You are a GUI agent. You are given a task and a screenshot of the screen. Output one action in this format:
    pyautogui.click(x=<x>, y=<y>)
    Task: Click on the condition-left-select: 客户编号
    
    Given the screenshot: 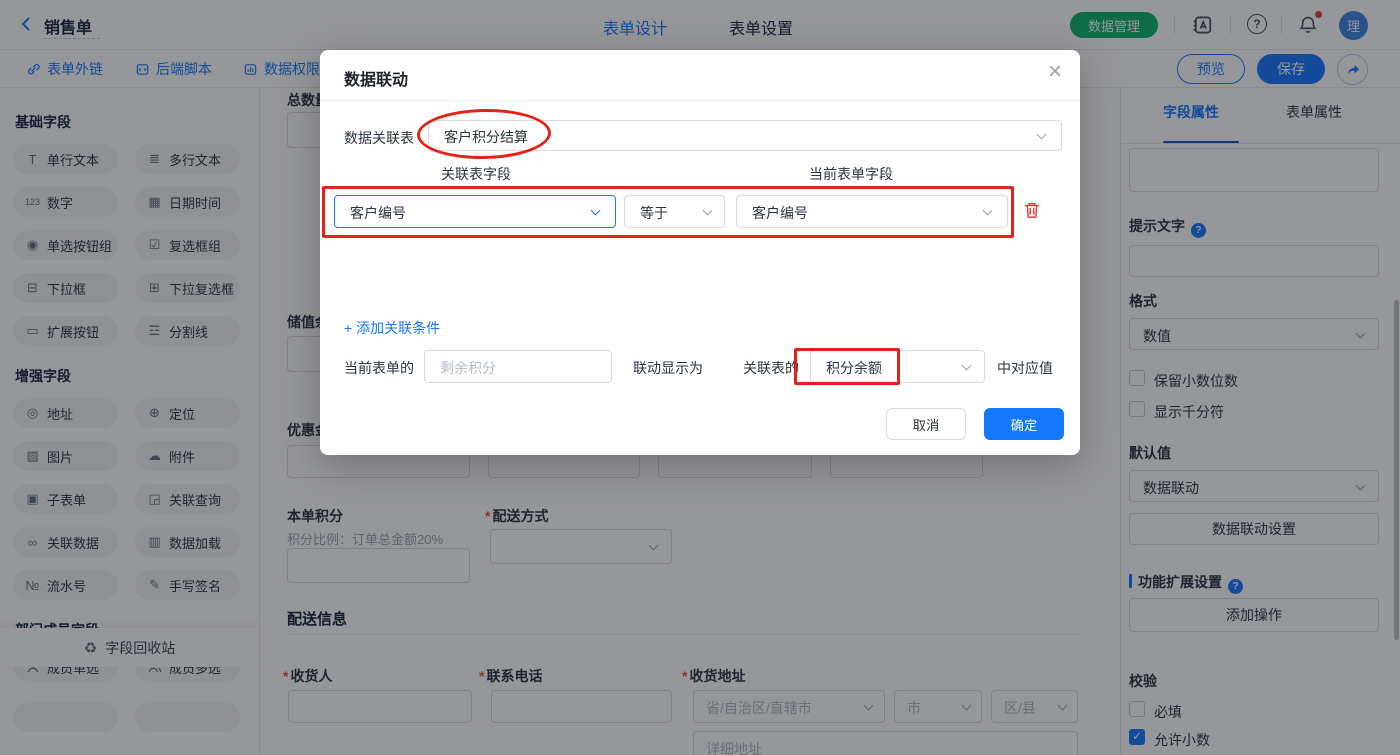 What is the action you would take?
    pyautogui.click(x=475, y=211)
    